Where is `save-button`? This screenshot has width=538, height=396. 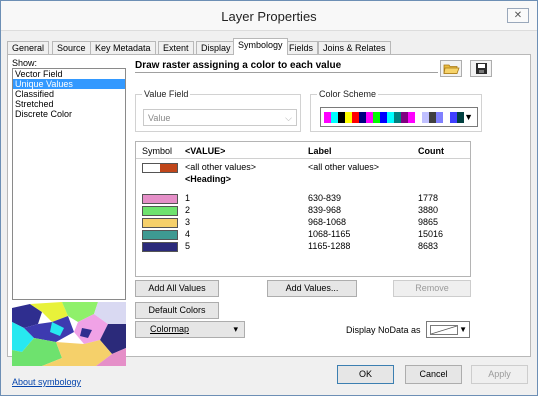
save-button is located at coordinates (481, 68).